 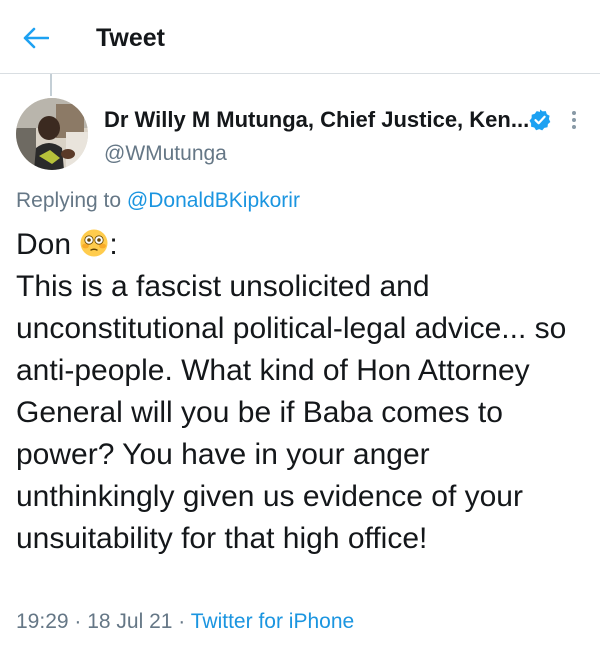 What do you see at coordinates (130, 38) in the screenshot?
I see `page-title: Tweet` at bounding box center [130, 38].